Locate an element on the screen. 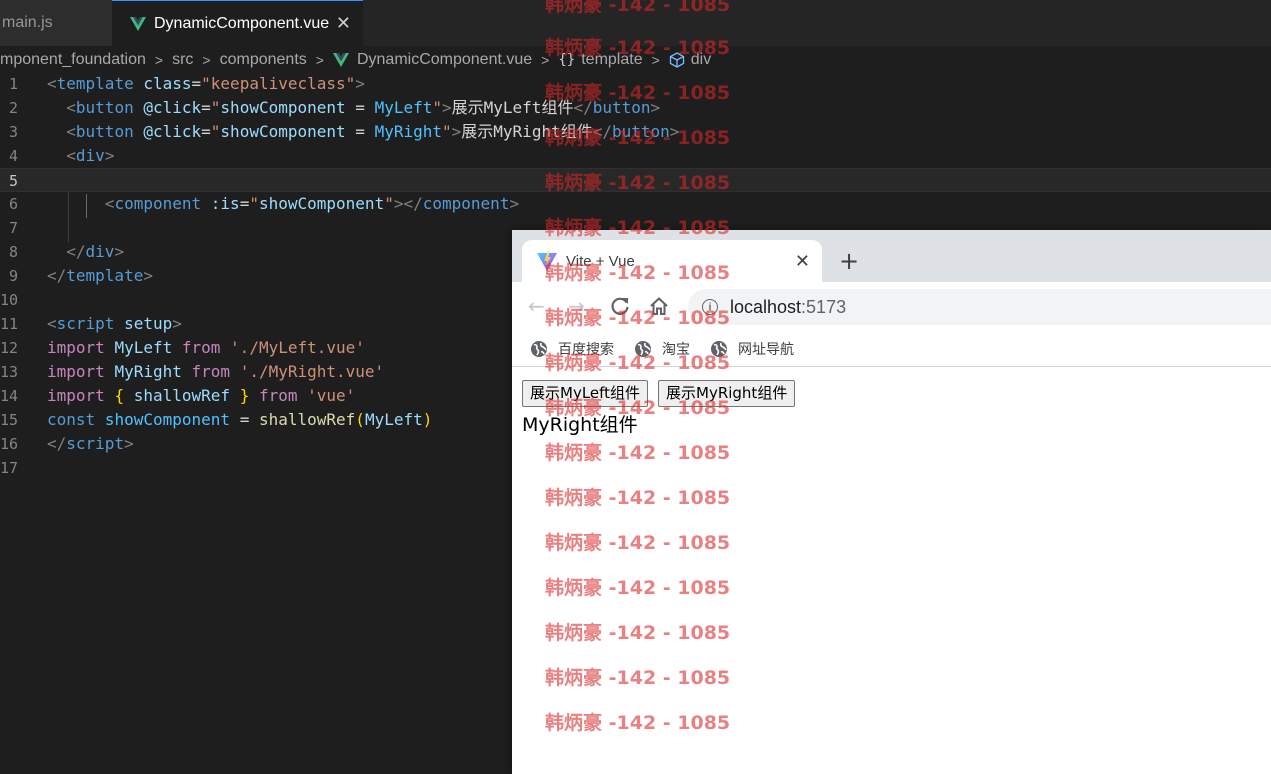  bookmark-label: 网址导航 is located at coordinates (766, 350).